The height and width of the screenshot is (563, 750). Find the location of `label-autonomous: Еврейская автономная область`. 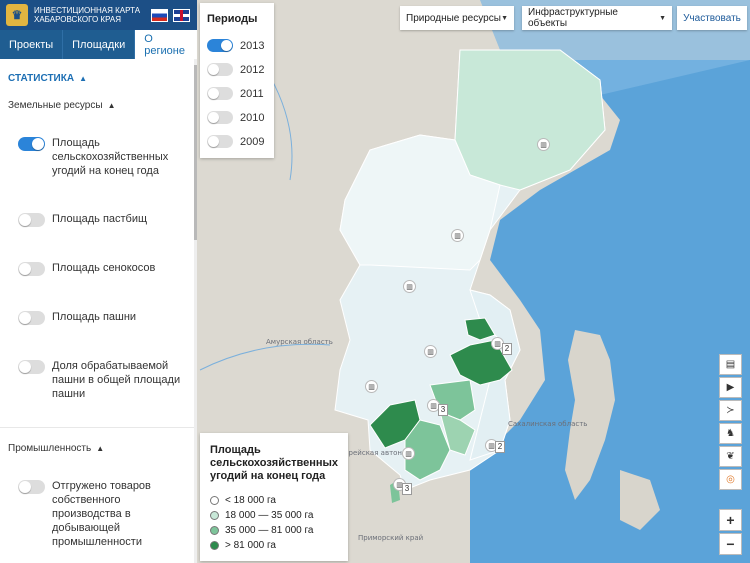

label-autonomous: Еврейская автономная область is located at coordinates (375, 453).